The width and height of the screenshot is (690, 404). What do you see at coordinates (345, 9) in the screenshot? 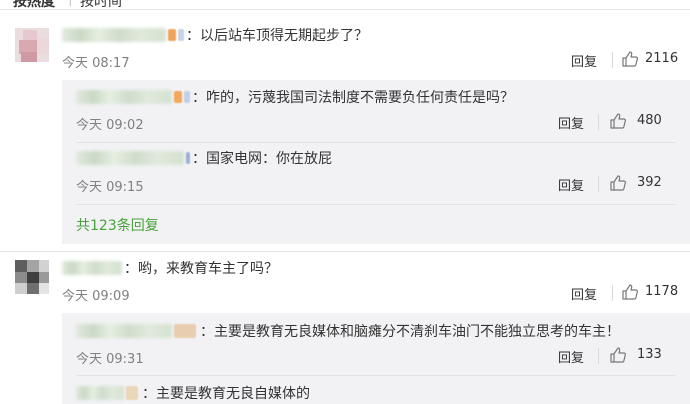
I see `sort-underline` at bounding box center [345, 9].